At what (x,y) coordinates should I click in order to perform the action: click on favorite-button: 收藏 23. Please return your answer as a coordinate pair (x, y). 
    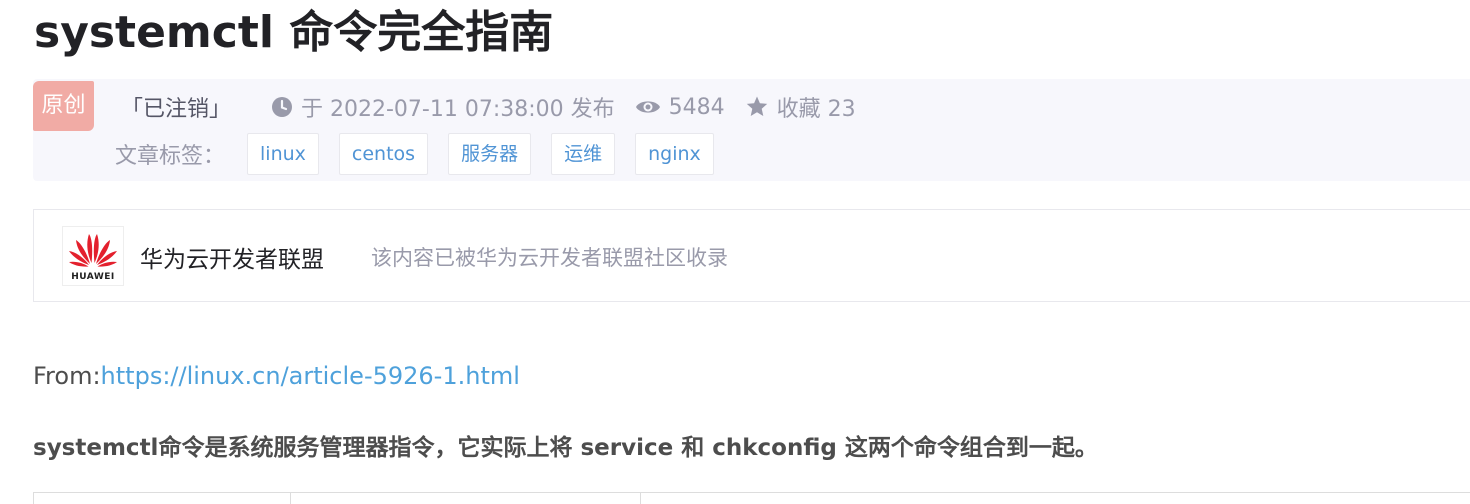
    Looking at the image, I should click on (800, 107).